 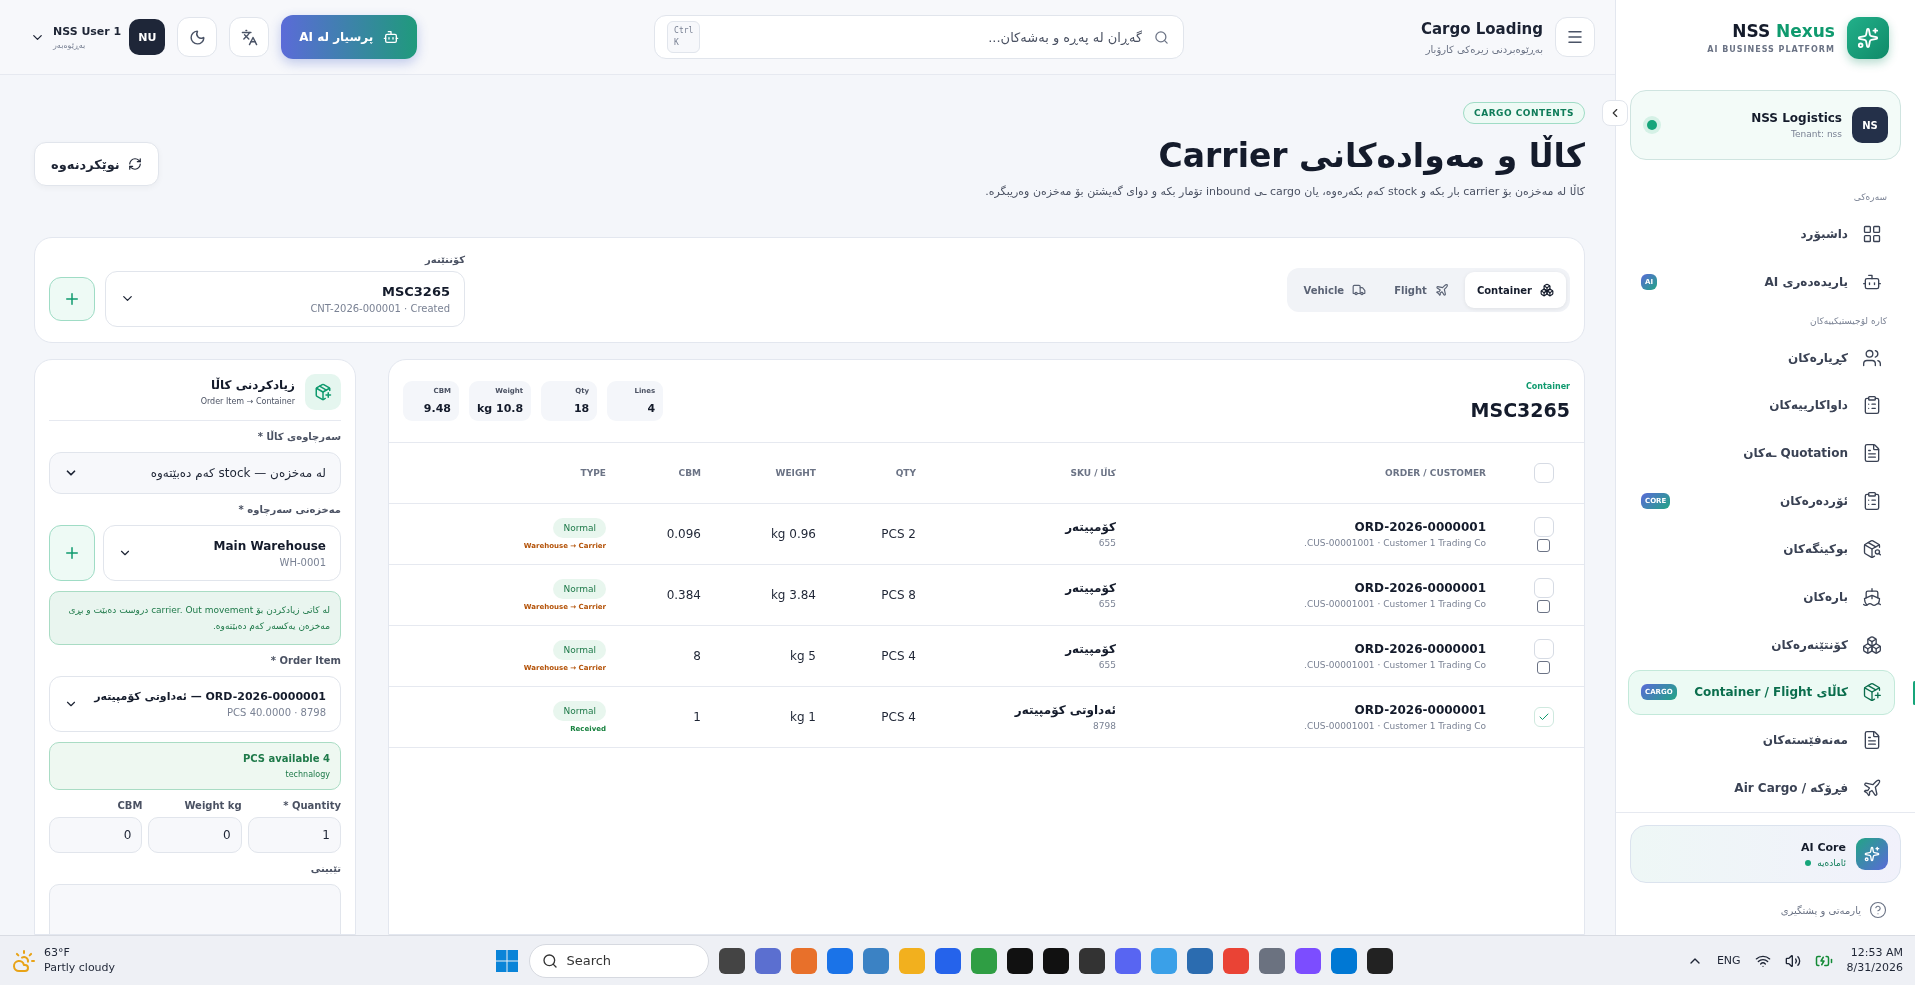 What do you see at coordinates (1872, 548) in the screenshot?
I see `package-search-icon` at bounding box center [1872, 548].